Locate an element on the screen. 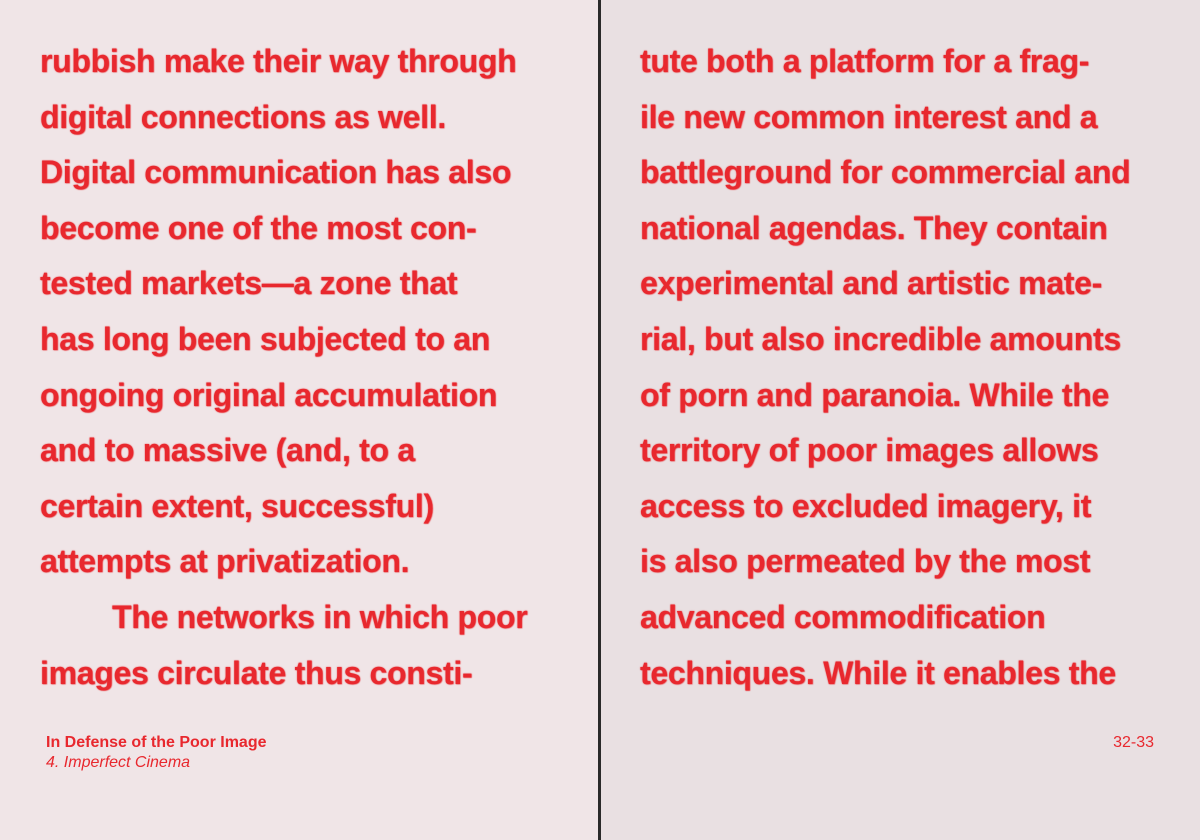 The width and height of the screenshot is (1200, 840). text-line: digital connections as well. is located at coordinates (243, 116).